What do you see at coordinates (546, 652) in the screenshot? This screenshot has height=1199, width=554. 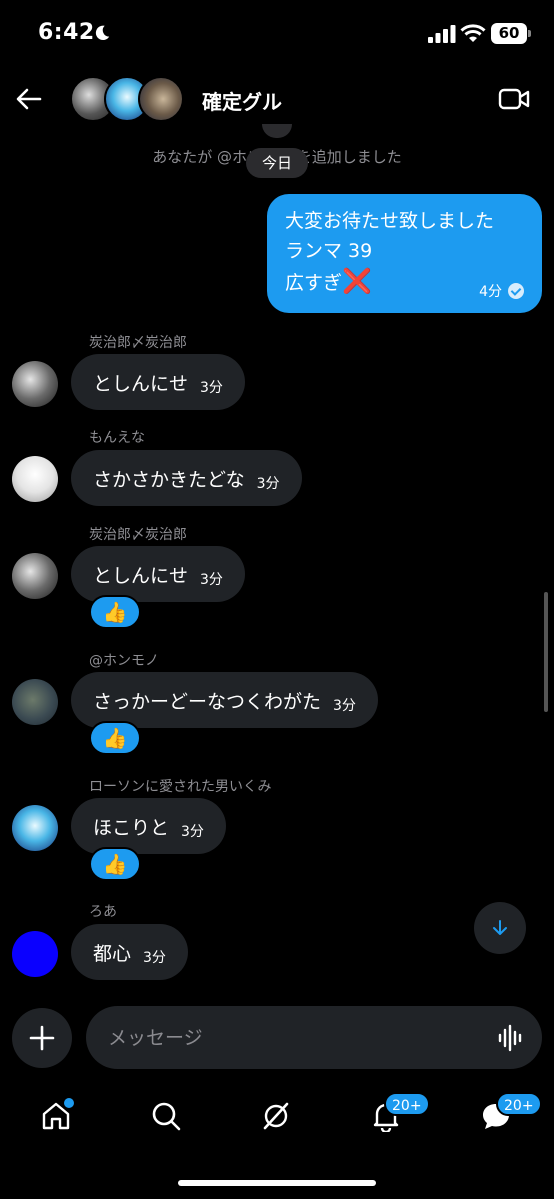 I see `scrollbar` at bounding box center [546, 652].